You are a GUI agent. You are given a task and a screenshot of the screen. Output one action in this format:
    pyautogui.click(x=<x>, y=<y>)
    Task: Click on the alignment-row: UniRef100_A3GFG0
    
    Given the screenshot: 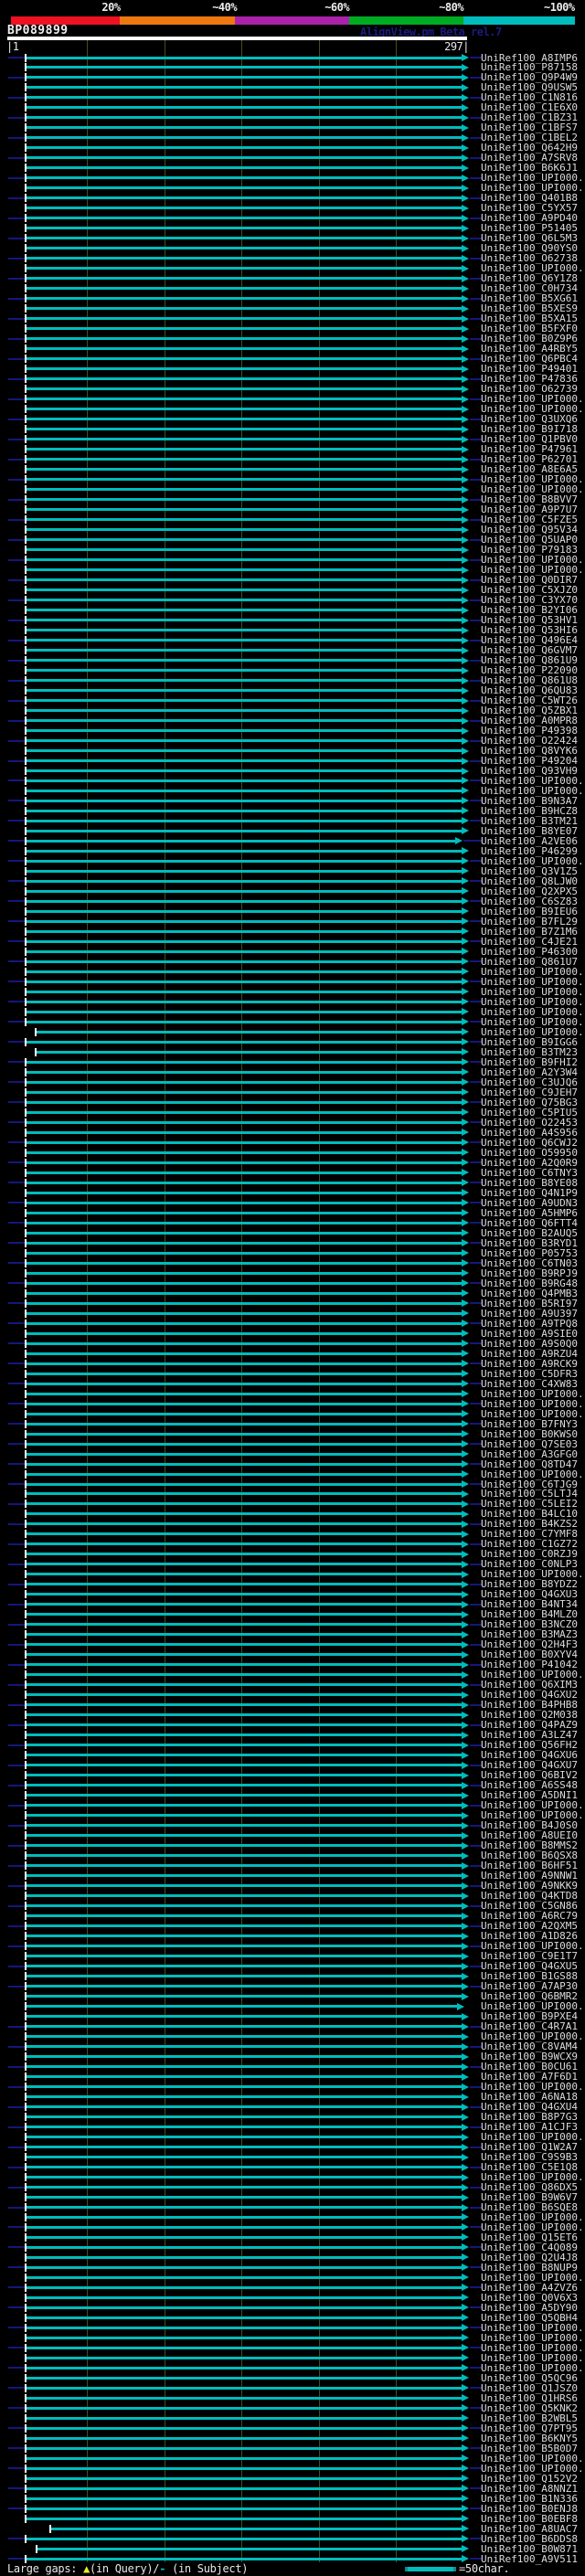 What is the action you would take?
    pyautogui.click(x=293, y=1454)
    